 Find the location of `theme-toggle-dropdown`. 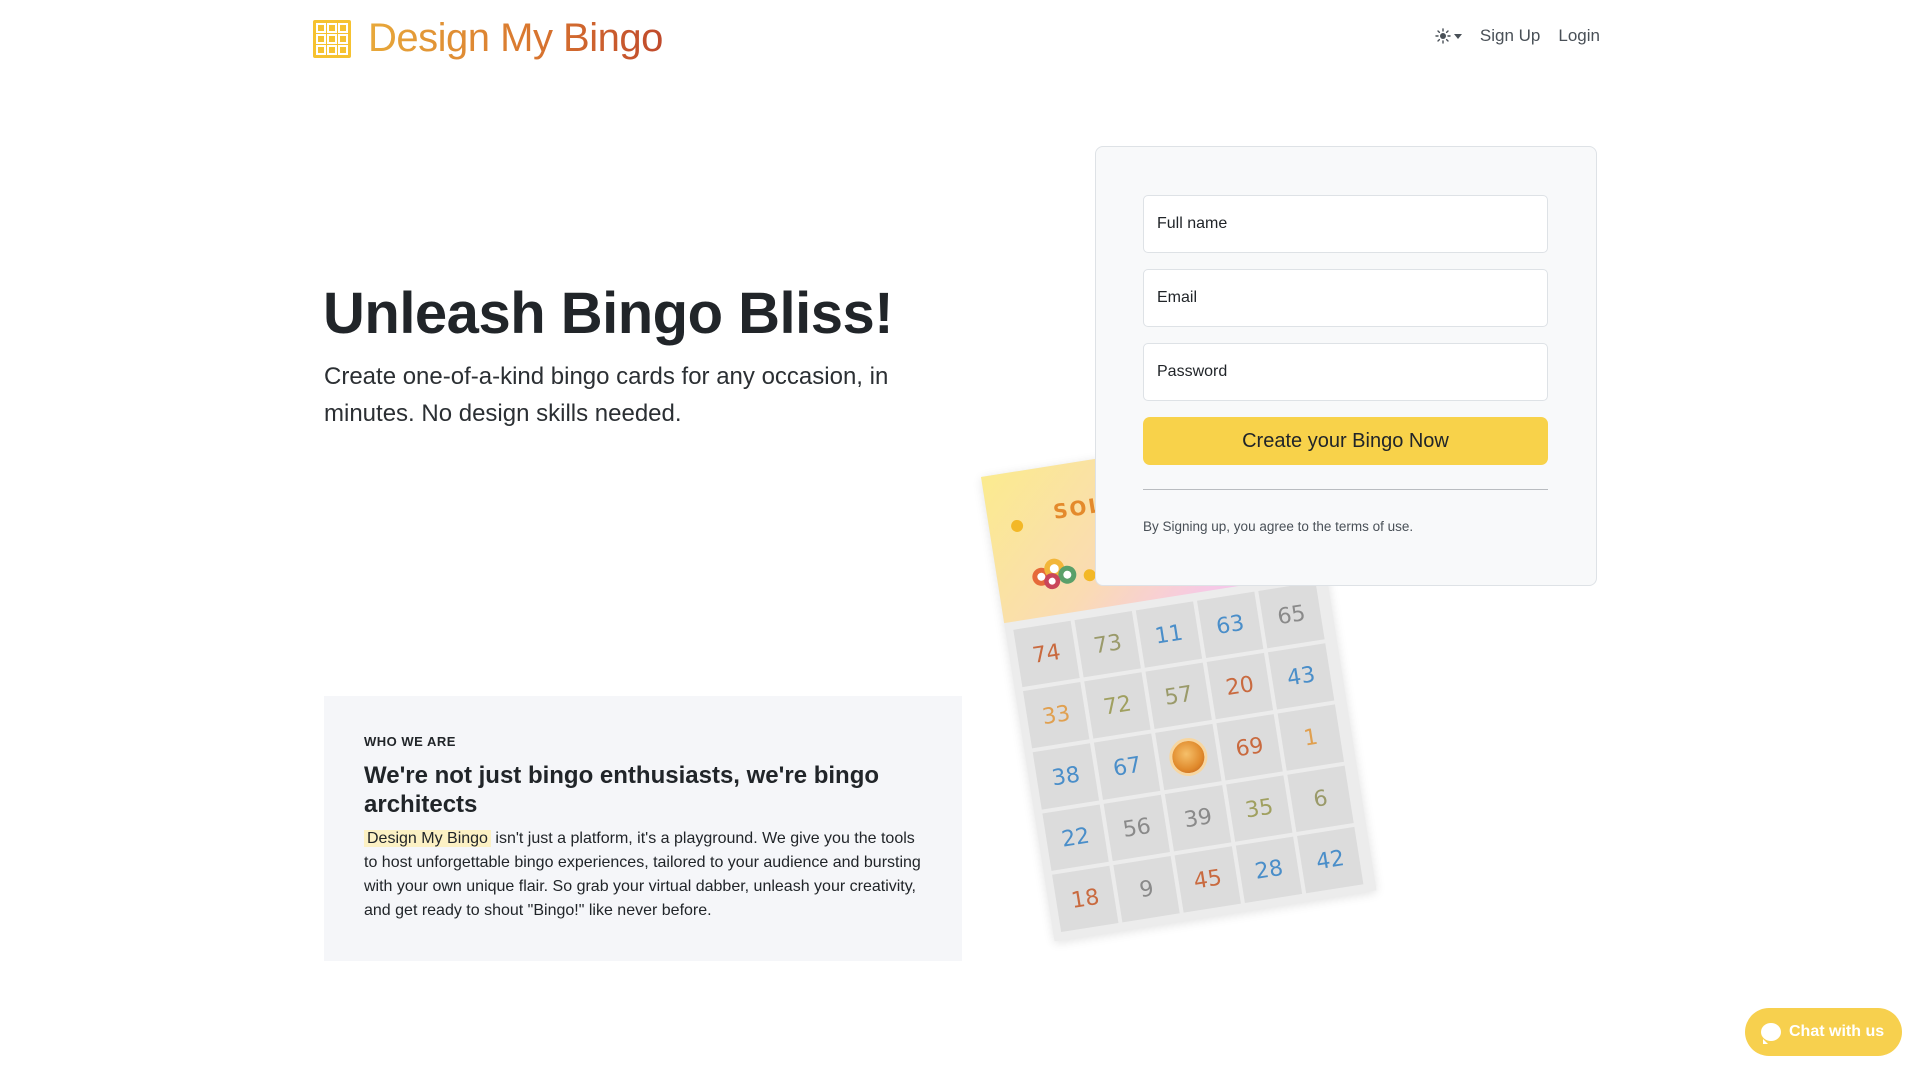

theme-toggle-dropdown is located at coordinates (1448, 36).